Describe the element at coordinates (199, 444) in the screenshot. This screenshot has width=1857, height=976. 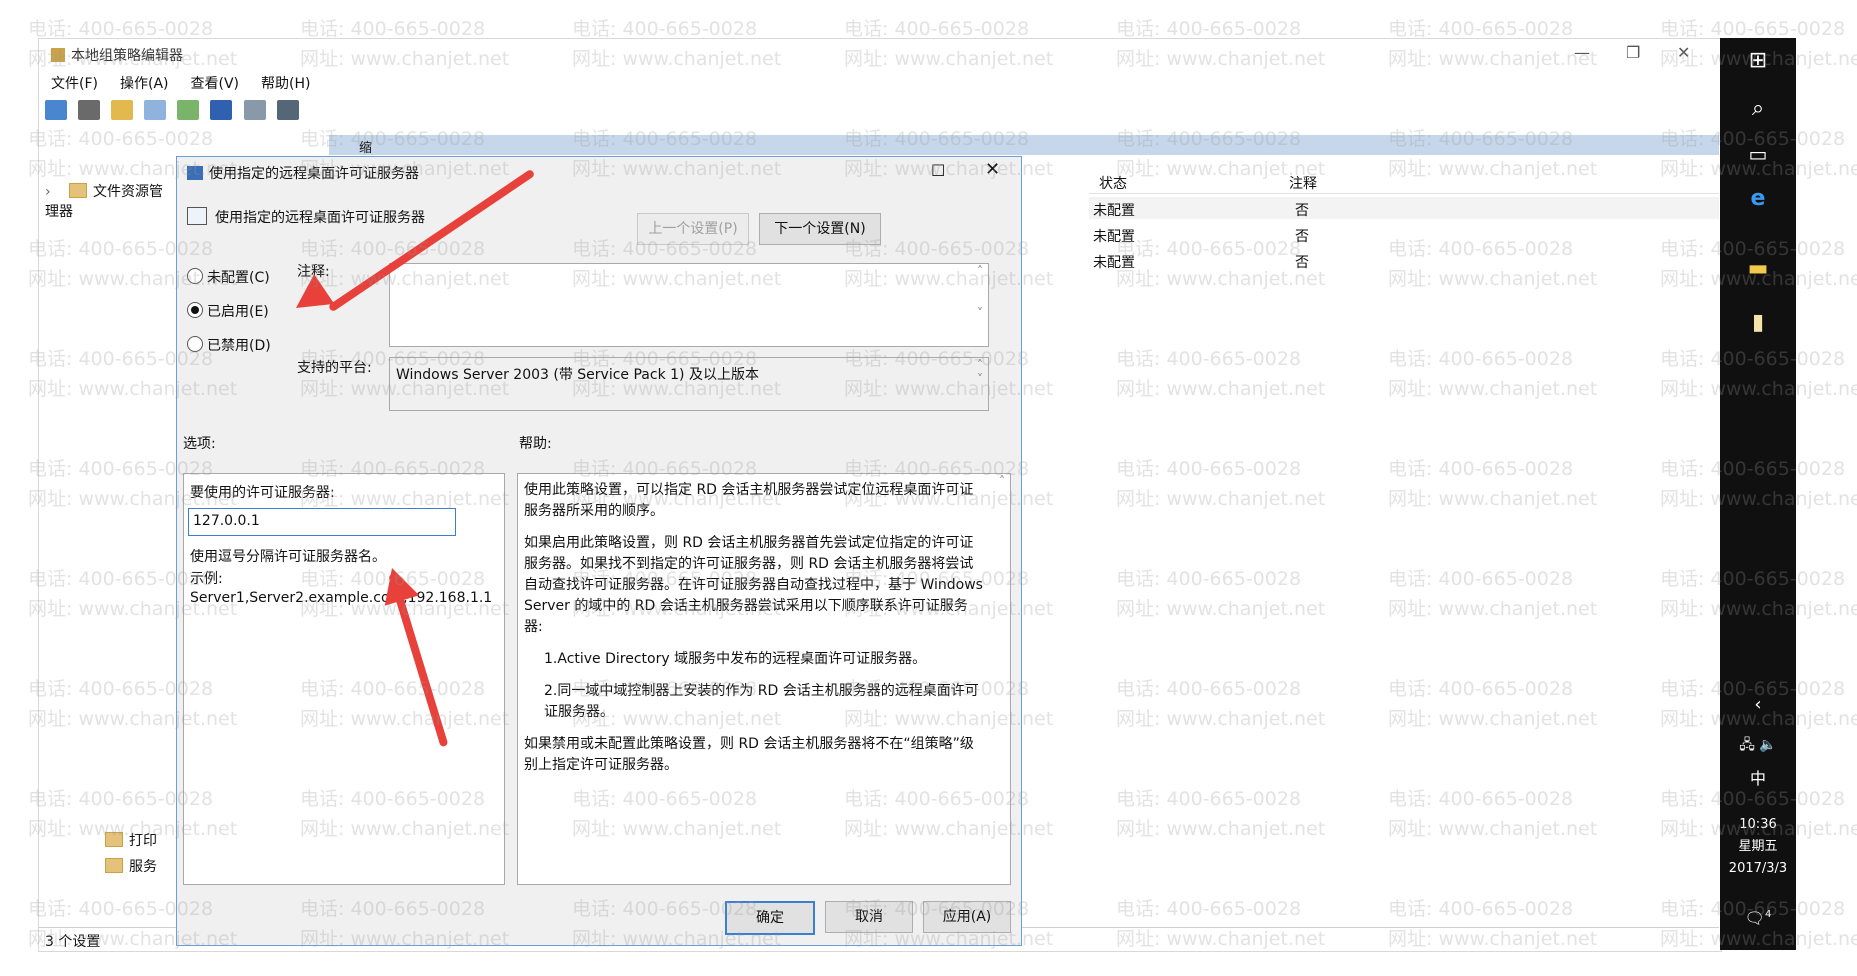
I see `options-label: 选项:` at that location.